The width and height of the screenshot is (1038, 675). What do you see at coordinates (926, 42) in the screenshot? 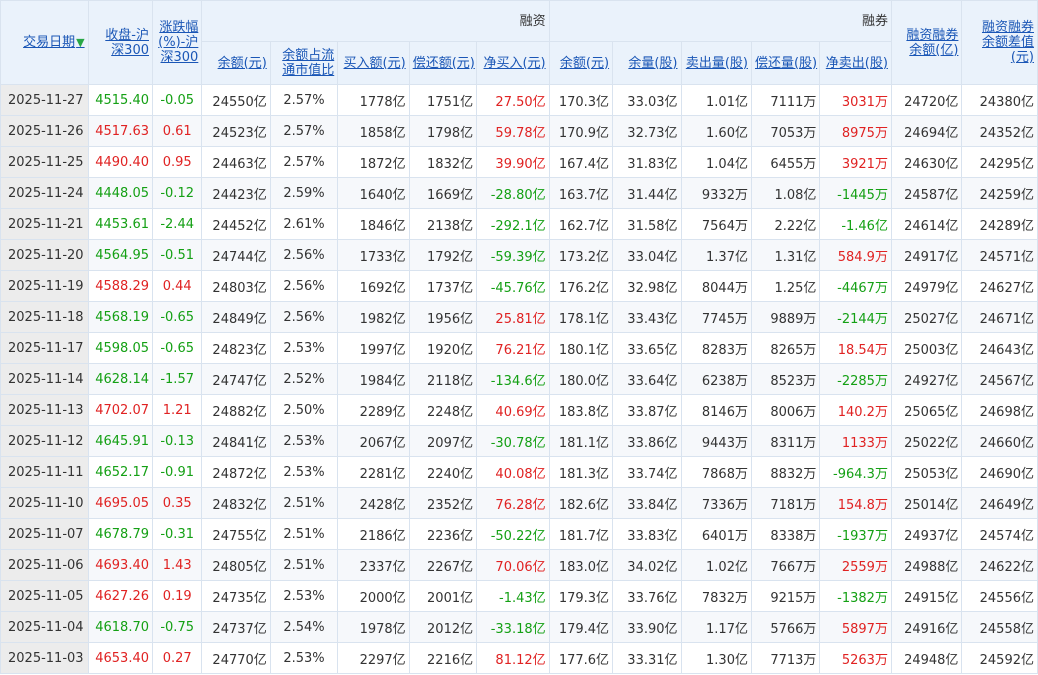
I see `total-balance-header: 融资融券 余额(亿)` at bounding box center [926, 42].